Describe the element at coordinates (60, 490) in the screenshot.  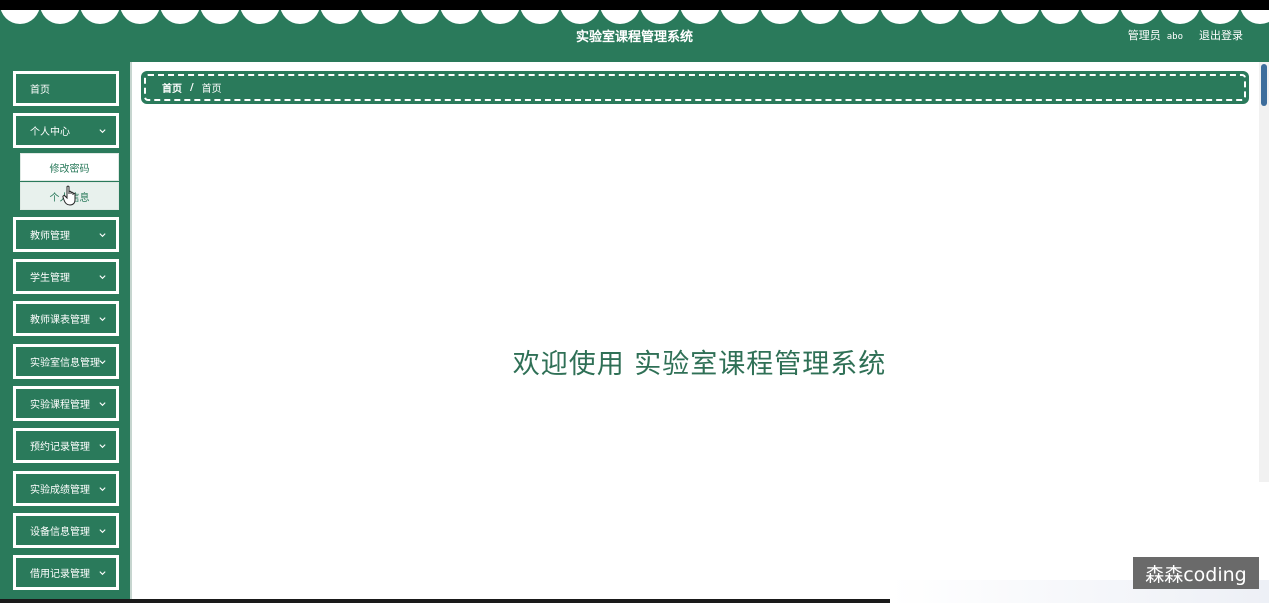
I see `sidebar-item-label: 实验成绩管理` at that location.